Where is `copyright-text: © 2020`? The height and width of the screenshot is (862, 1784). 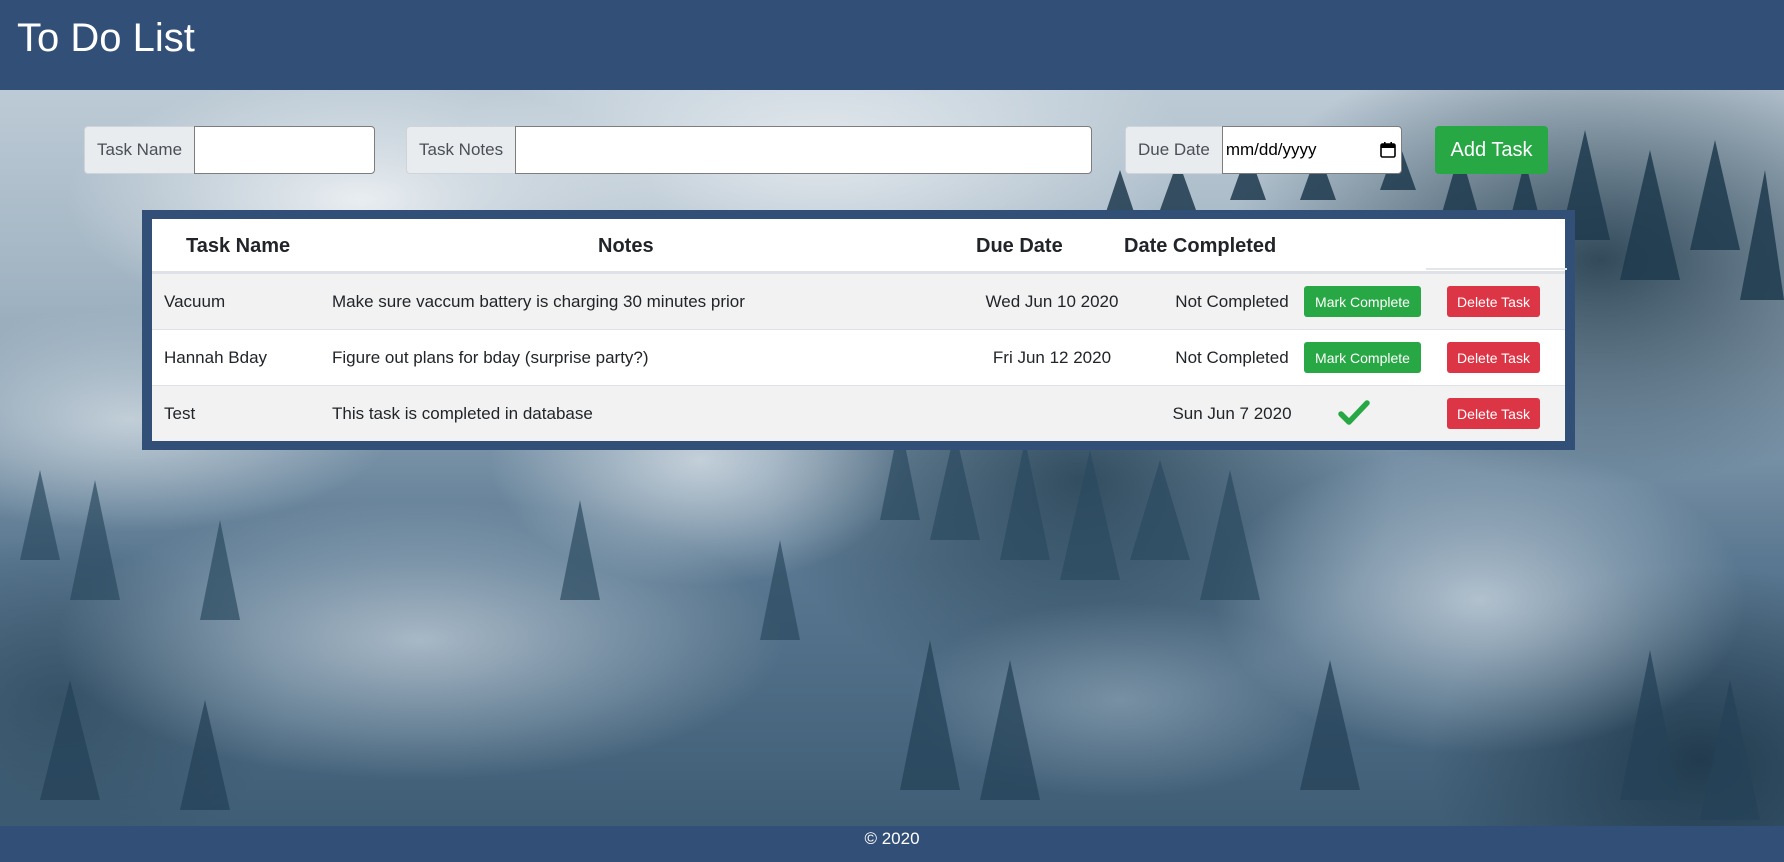 copyright-text: © 2020 is located at coordinates (892, 838).